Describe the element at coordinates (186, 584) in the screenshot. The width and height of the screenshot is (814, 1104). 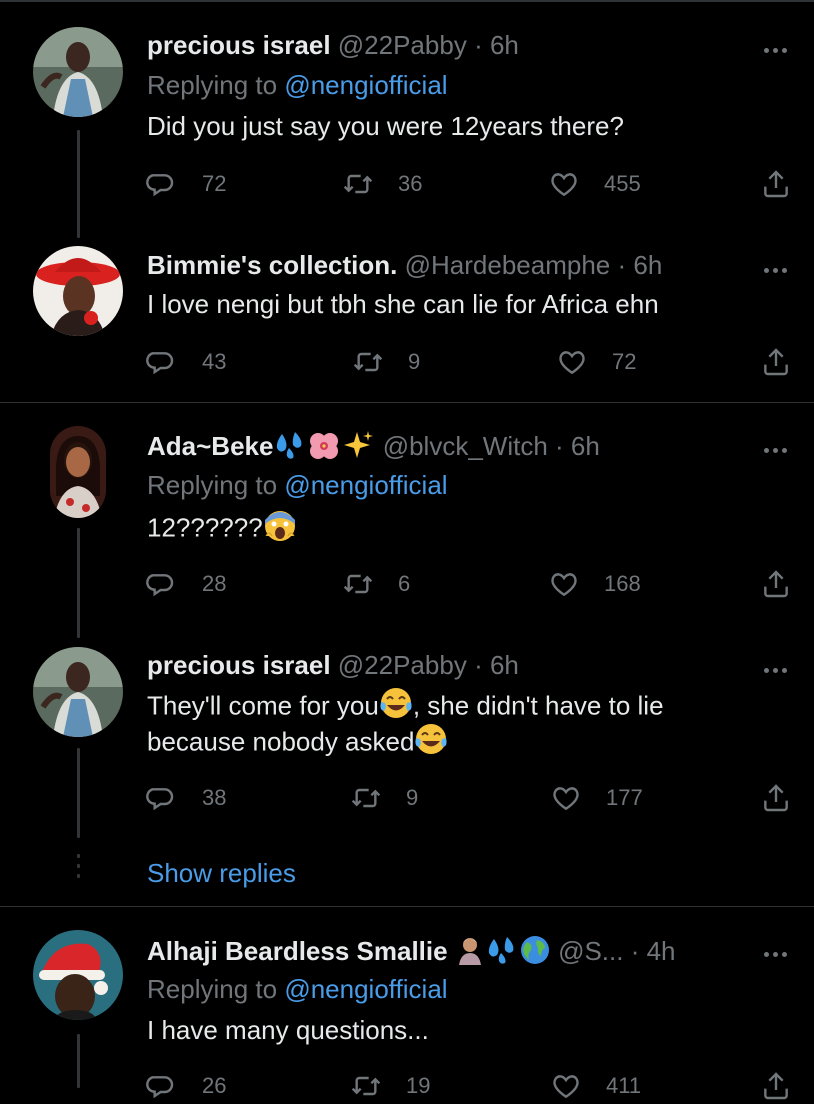
I see `reply-button: 28` at that location.